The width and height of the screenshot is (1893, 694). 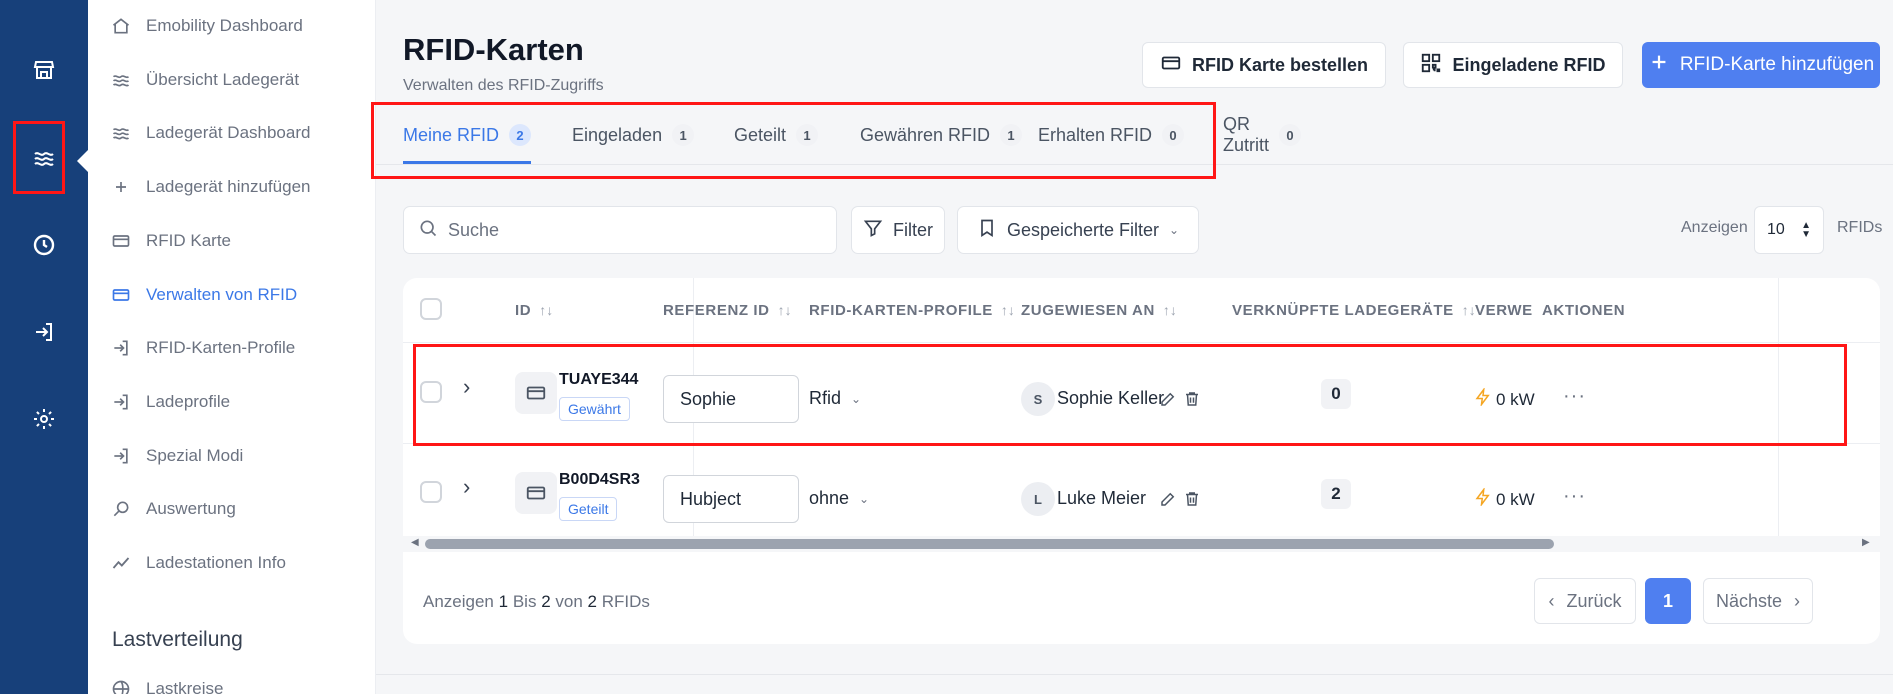 What do you see at coordinates (44, 245) in the screenshot?
I see `clock-icon` at bounding box center [44, 245].